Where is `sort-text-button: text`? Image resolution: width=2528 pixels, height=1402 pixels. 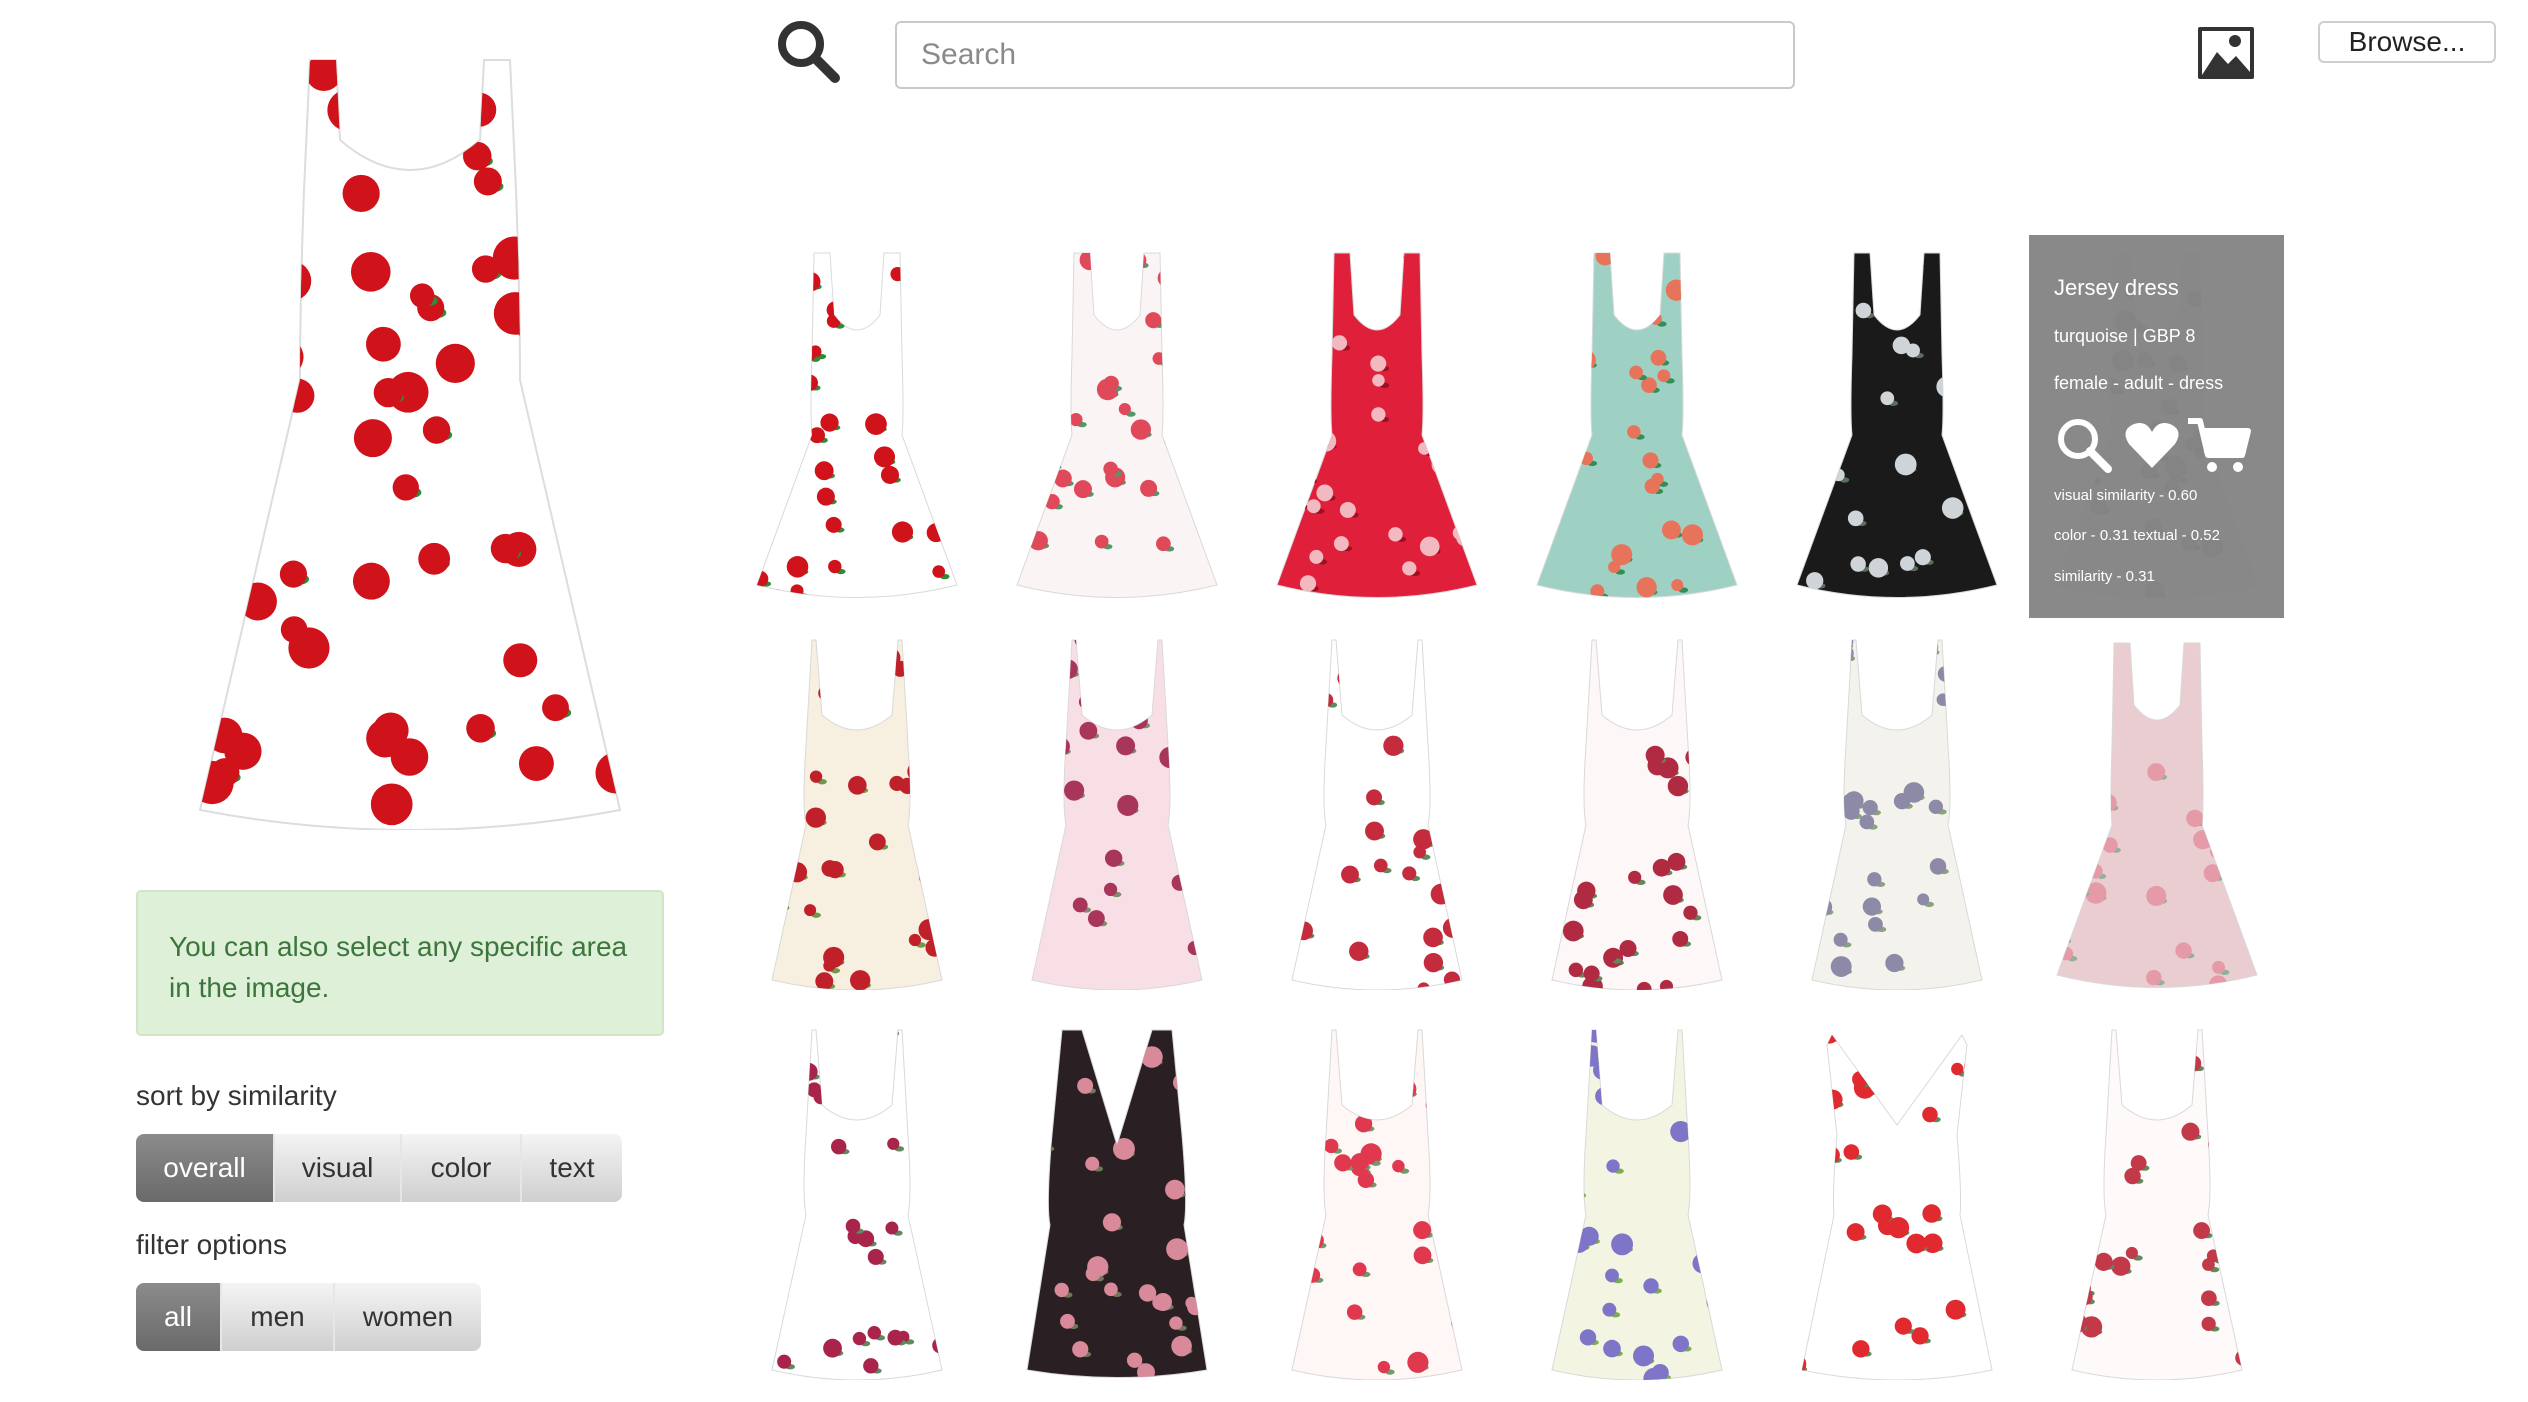 sort-text-button: text is located at coordinates (572, 1168).